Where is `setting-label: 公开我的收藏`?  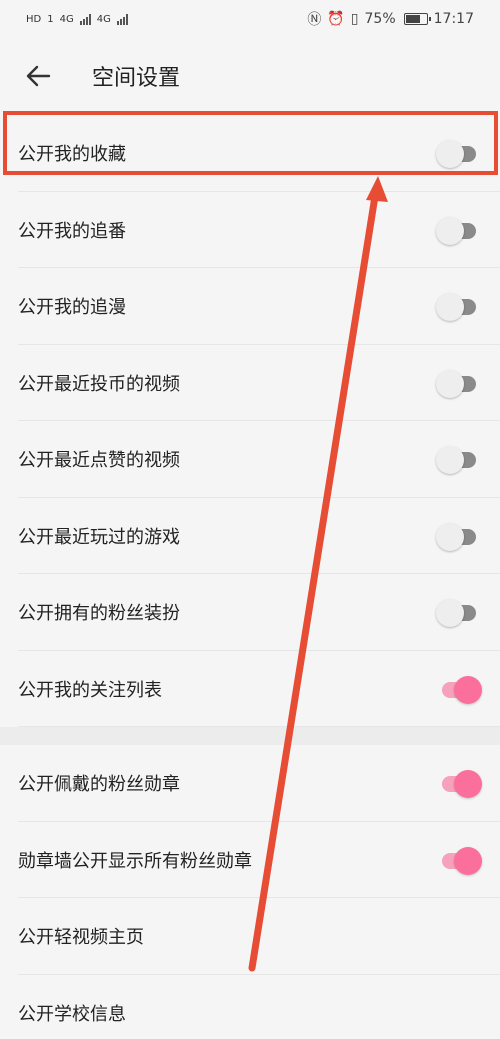
setting-label: 公开我的收藏 is located at coordinates (72, 155).